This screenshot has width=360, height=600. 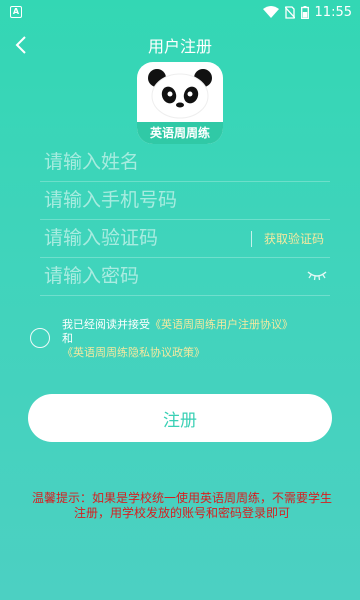 I want to click on android-a-icon: A, so click(x=16, y=12).